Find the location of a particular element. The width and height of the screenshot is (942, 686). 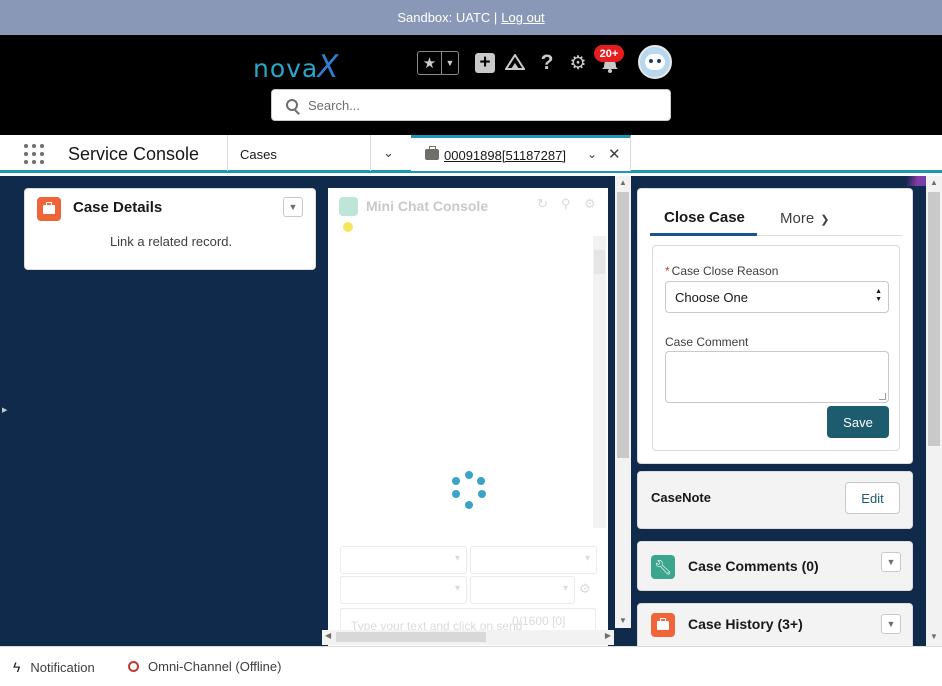

case-comments-menu-button: ▼ is located at coordinates (891, 562).